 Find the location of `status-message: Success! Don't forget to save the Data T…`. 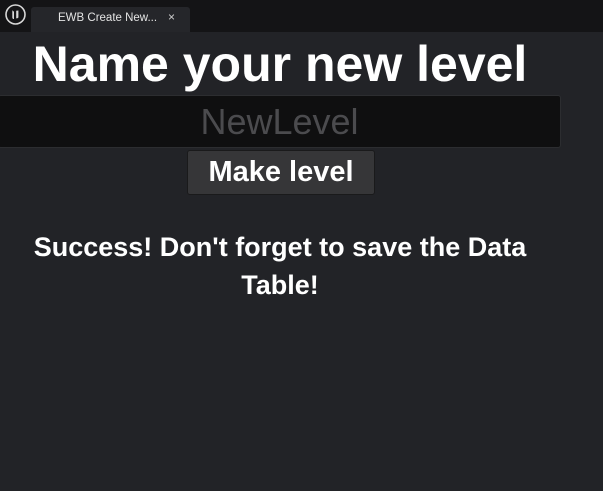

status-message: Success! Don't forget to save the Data T… is located at coordinates (280, 266).